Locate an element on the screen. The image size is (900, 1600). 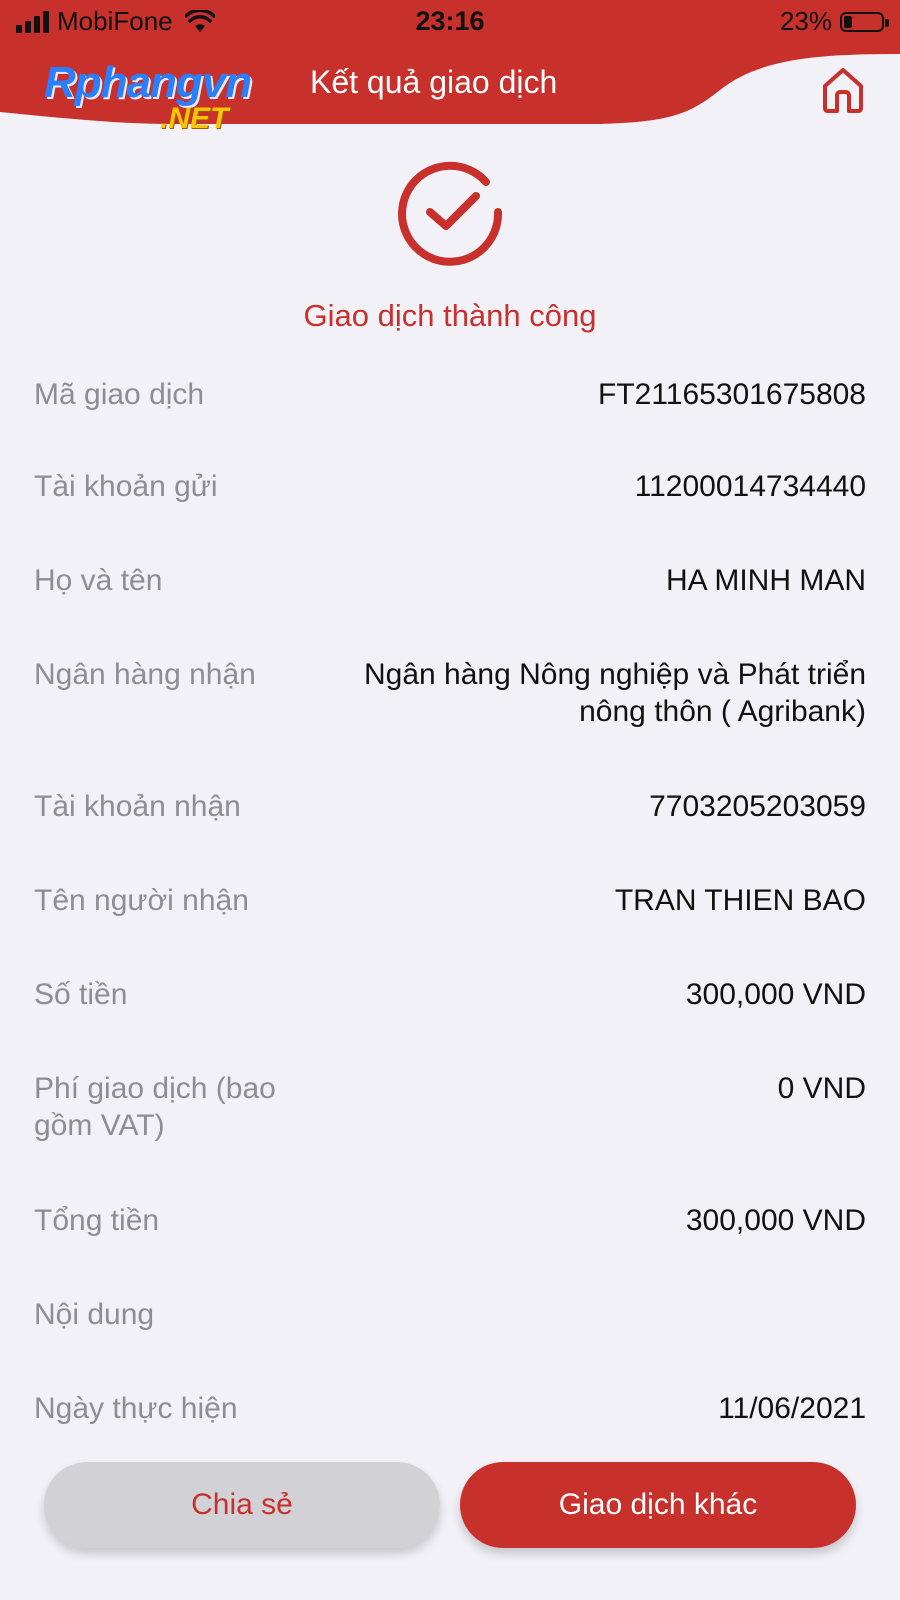
status-message: Giao dịch thành công is located at coordinates (450, 315).